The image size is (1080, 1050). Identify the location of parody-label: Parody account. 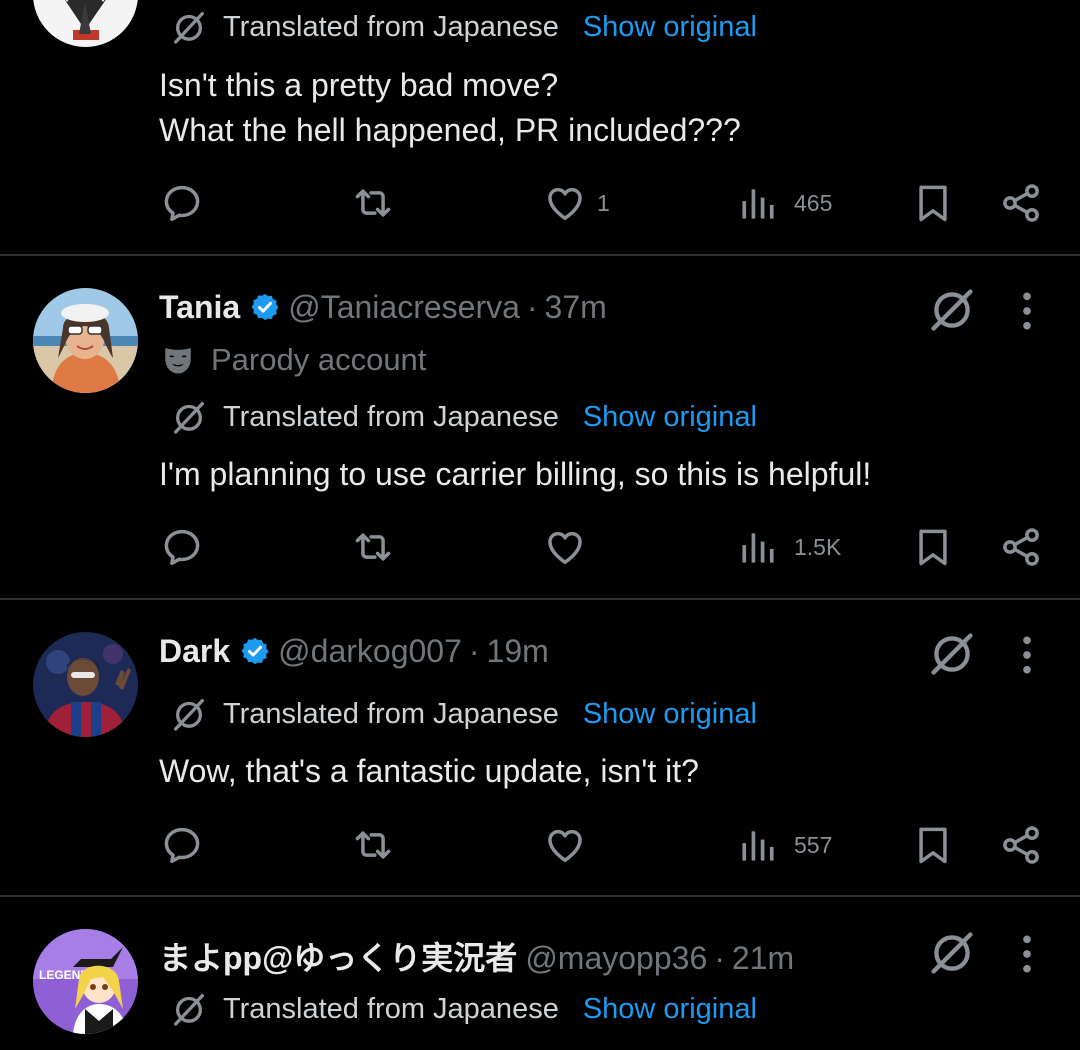
(293, 360).